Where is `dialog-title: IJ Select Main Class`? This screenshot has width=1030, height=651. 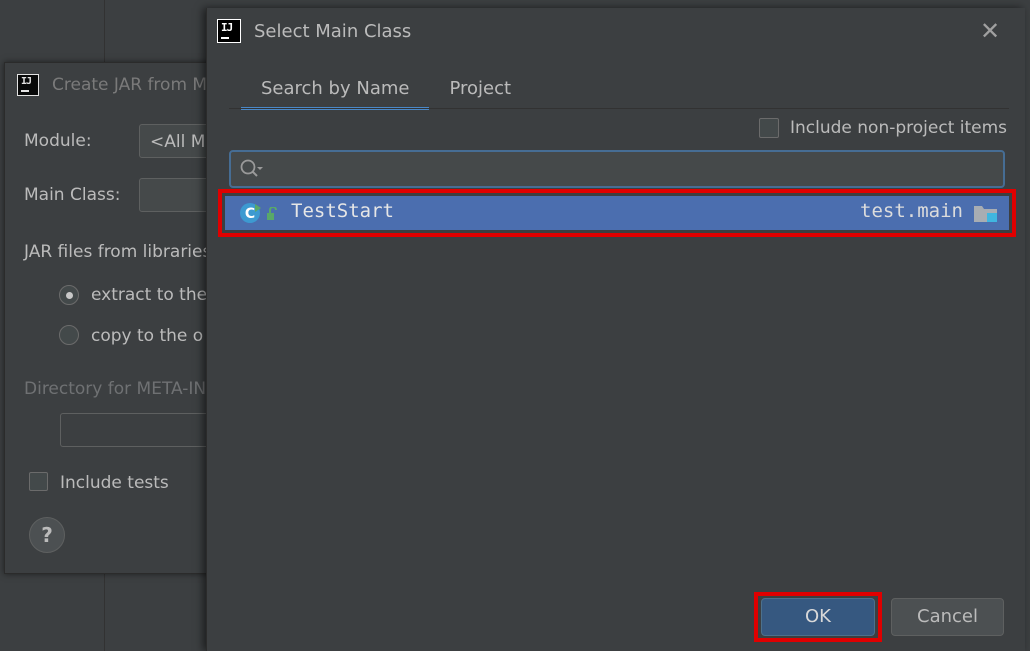 dialog-title: IJ Select Main Class is located at coordinates (314, 31).